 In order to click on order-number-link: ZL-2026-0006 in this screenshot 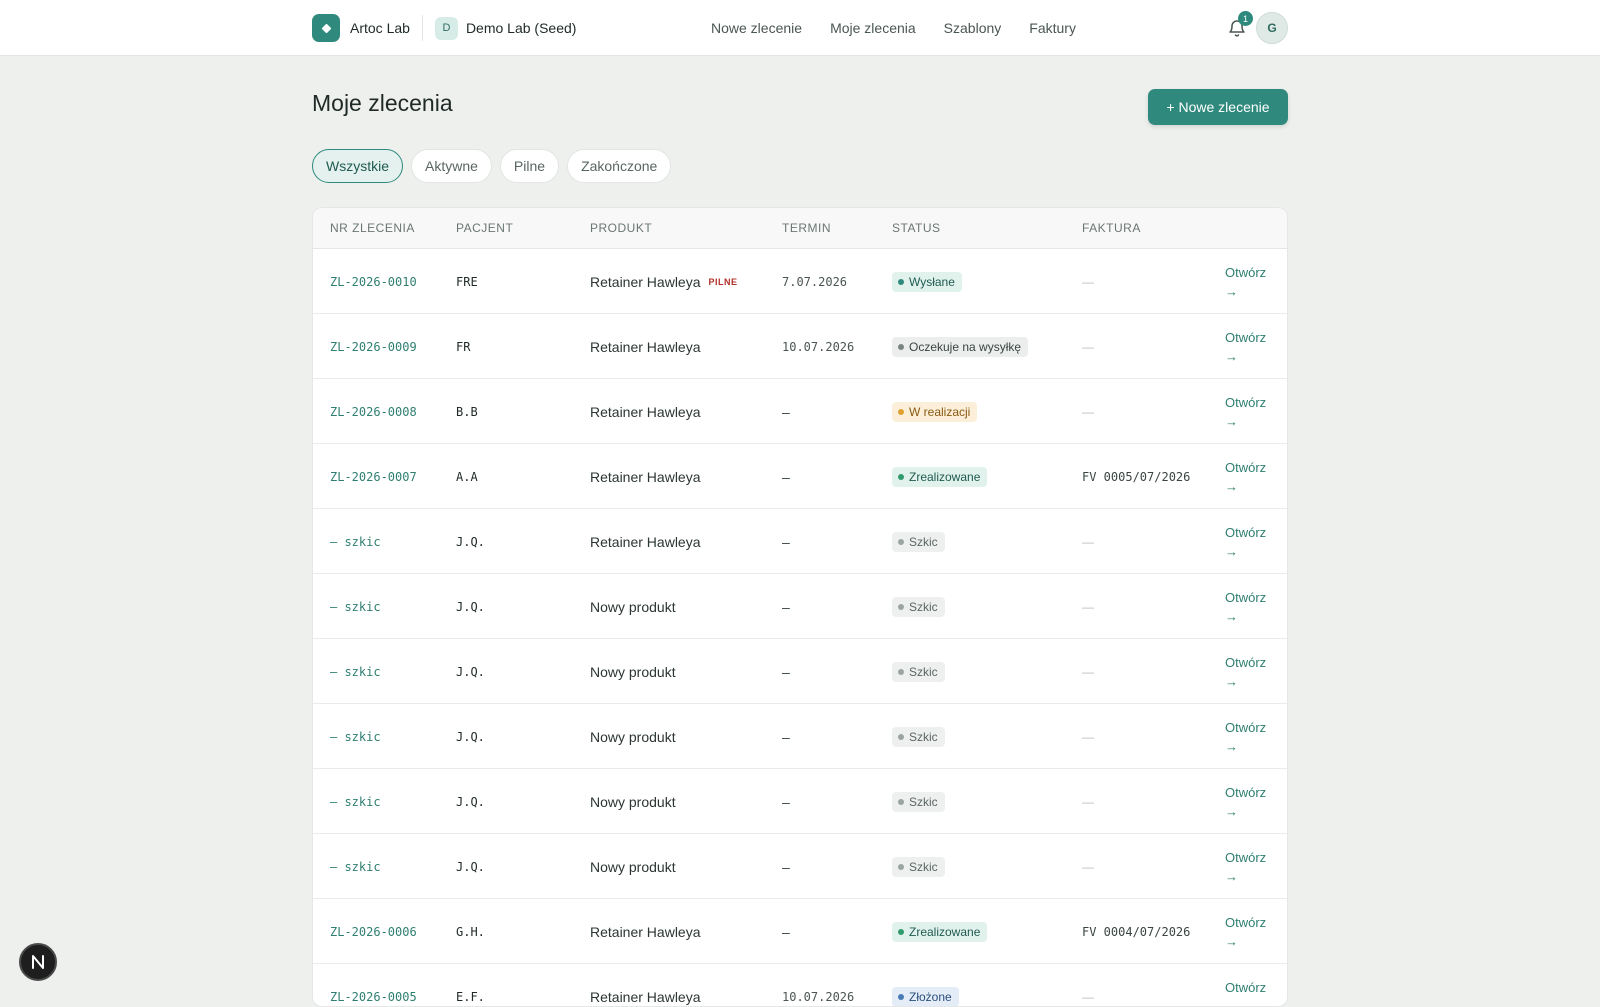, I will do `click(373, 932)`.